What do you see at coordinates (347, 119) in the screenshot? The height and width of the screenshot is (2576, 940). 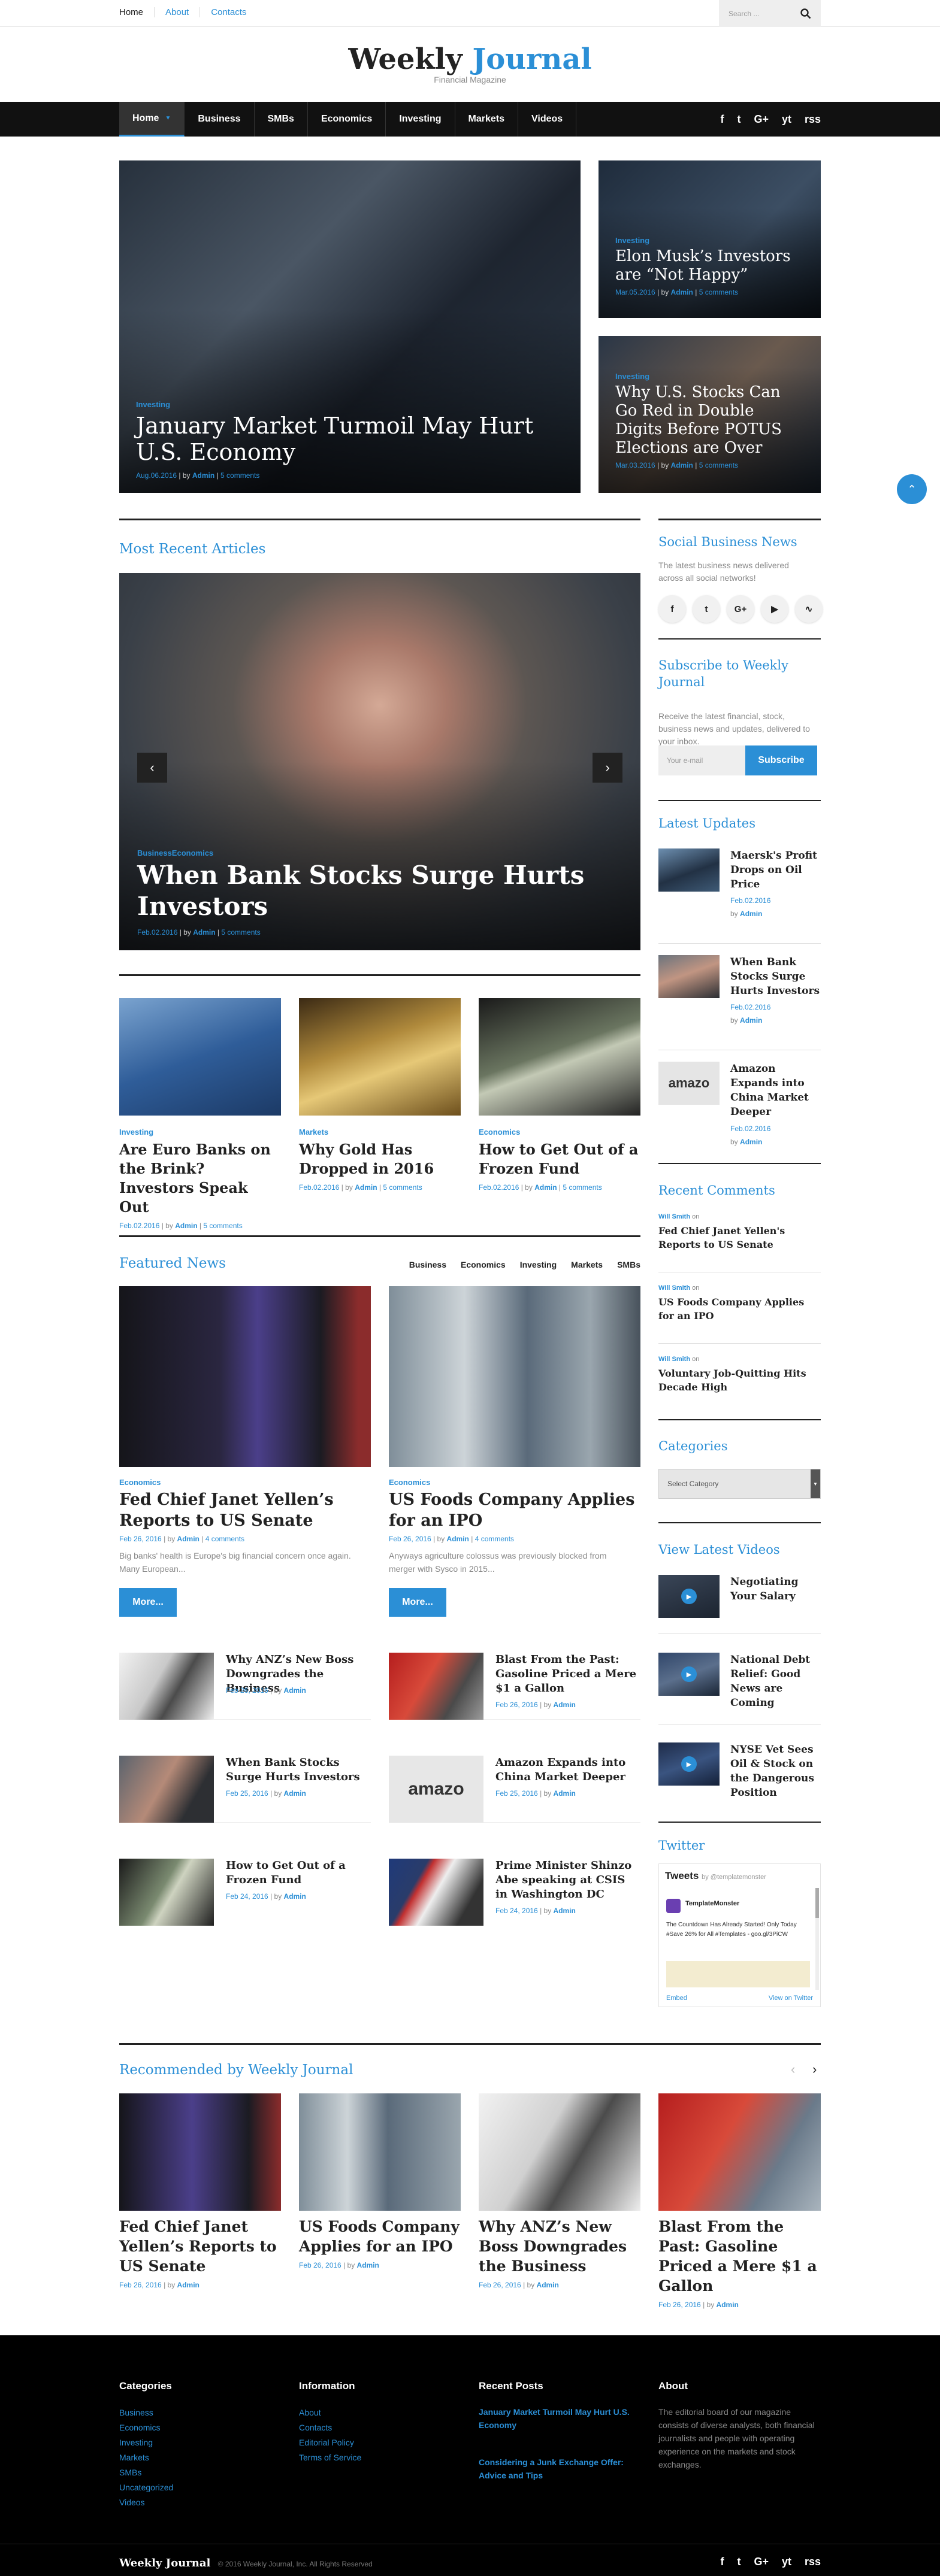 I see `nav-economics: Economics` at bounding box center [347, 119].